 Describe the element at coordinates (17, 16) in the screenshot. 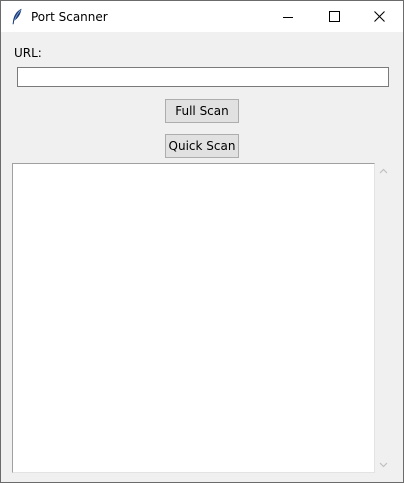

I see `feather-icon` at that location.